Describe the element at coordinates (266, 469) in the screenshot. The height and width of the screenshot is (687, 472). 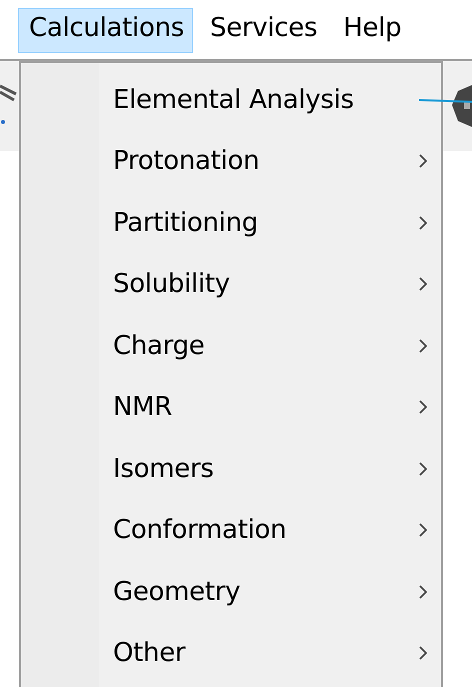
I see `menu-item: Isomers` at that location.